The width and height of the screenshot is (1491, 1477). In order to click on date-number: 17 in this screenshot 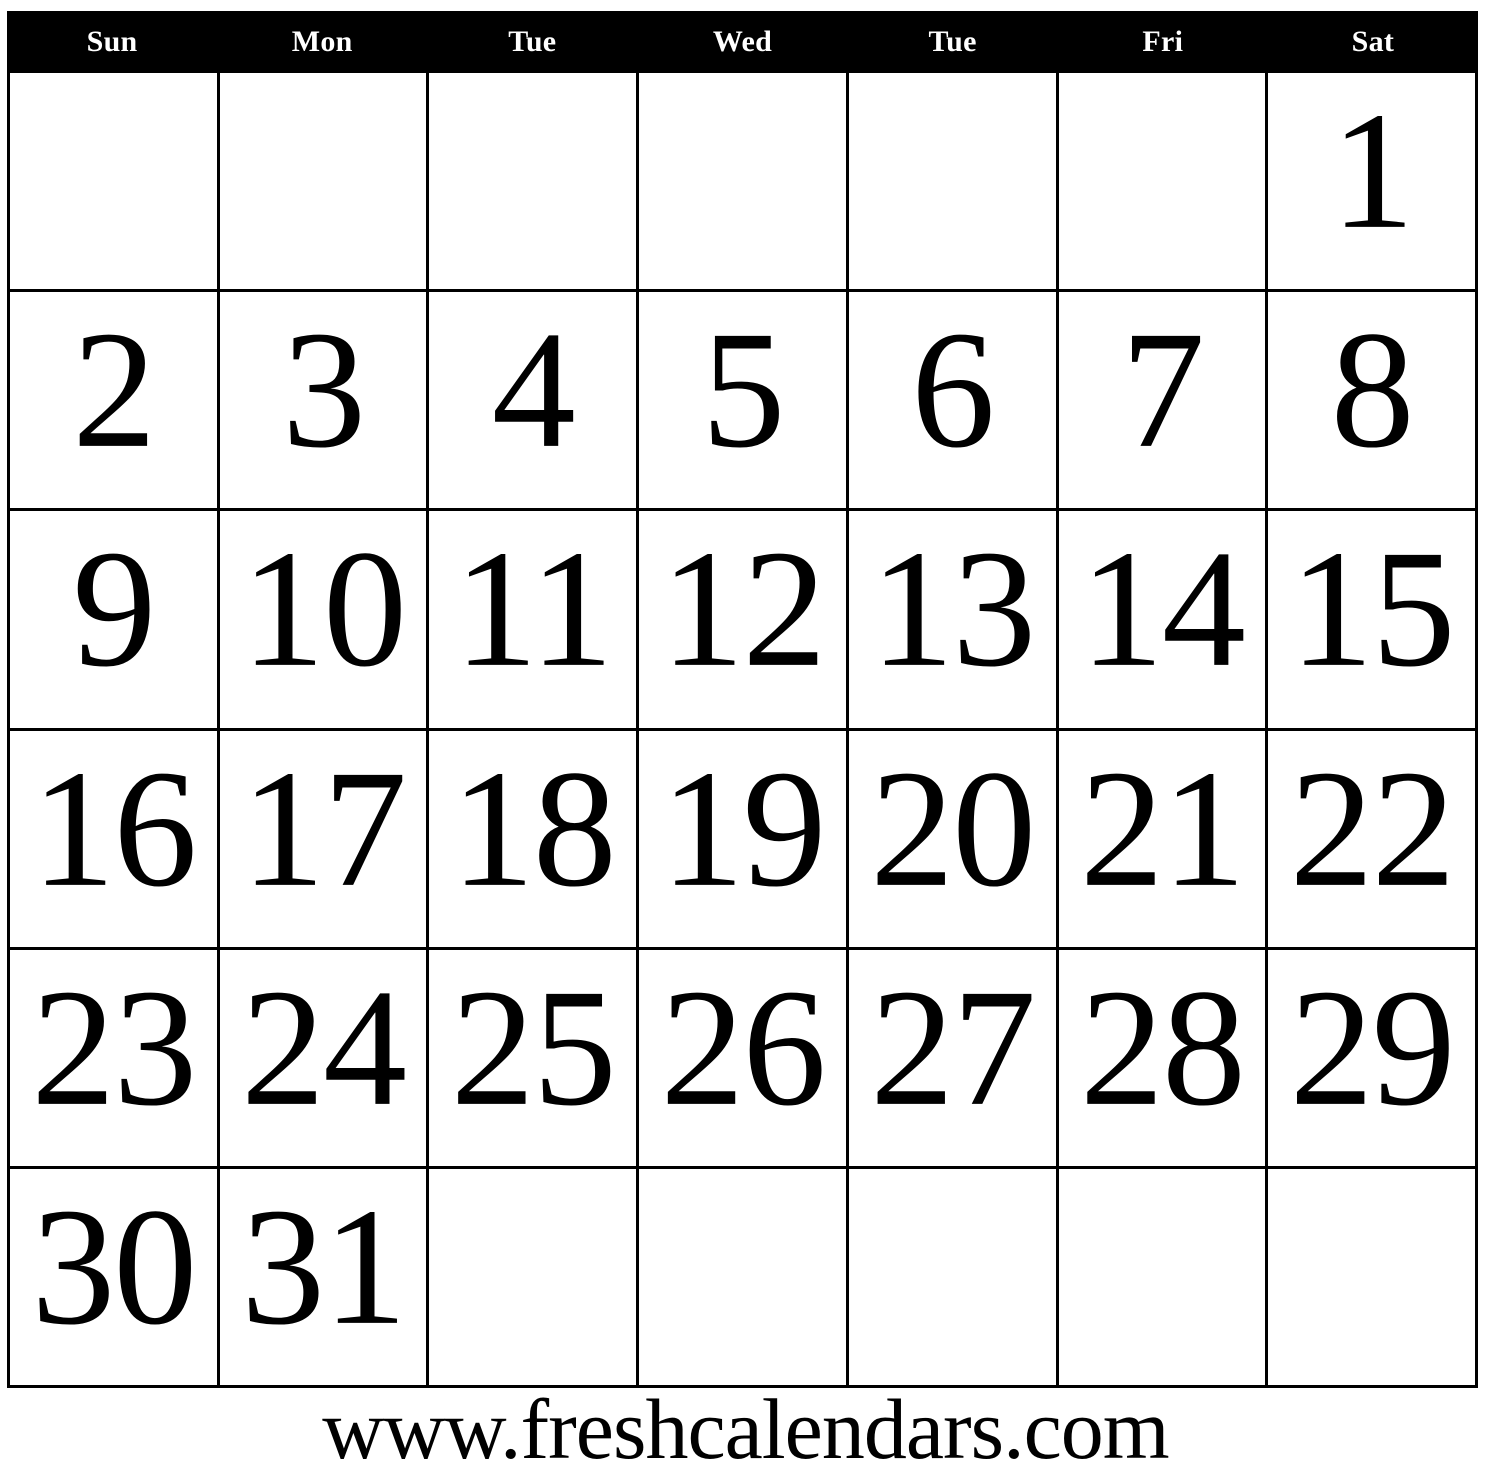, I will do `click(324, 828)`.